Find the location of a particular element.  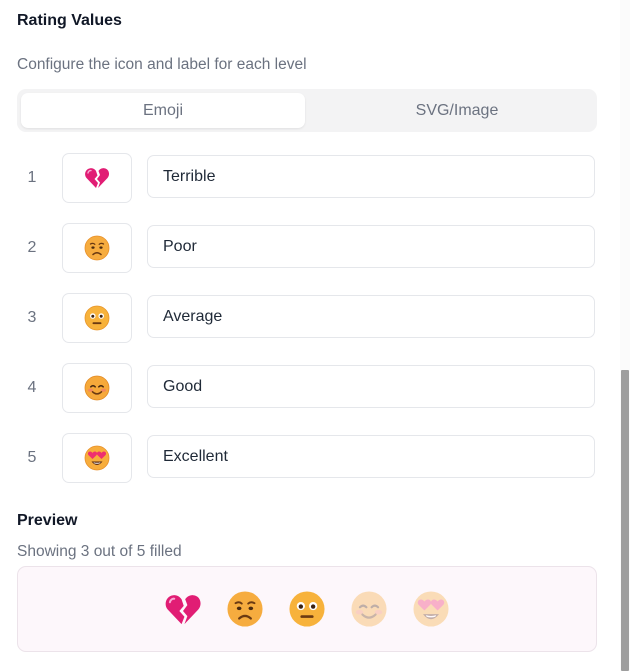

level-number: 3 is located at coordinates (32, 317).